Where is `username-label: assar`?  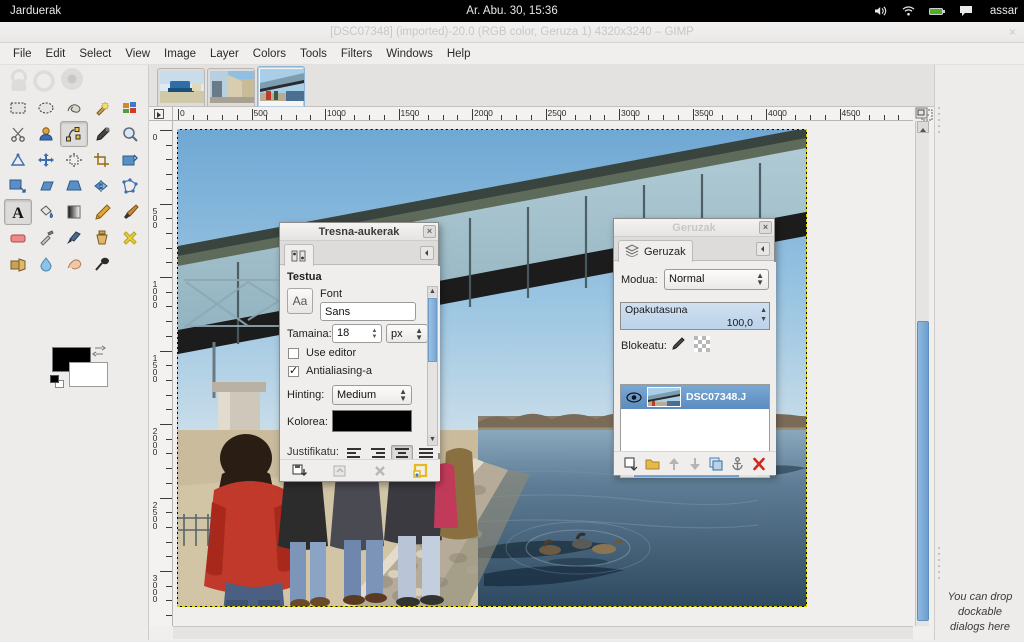
username-label: assar is located at coordinates (1004, 11).